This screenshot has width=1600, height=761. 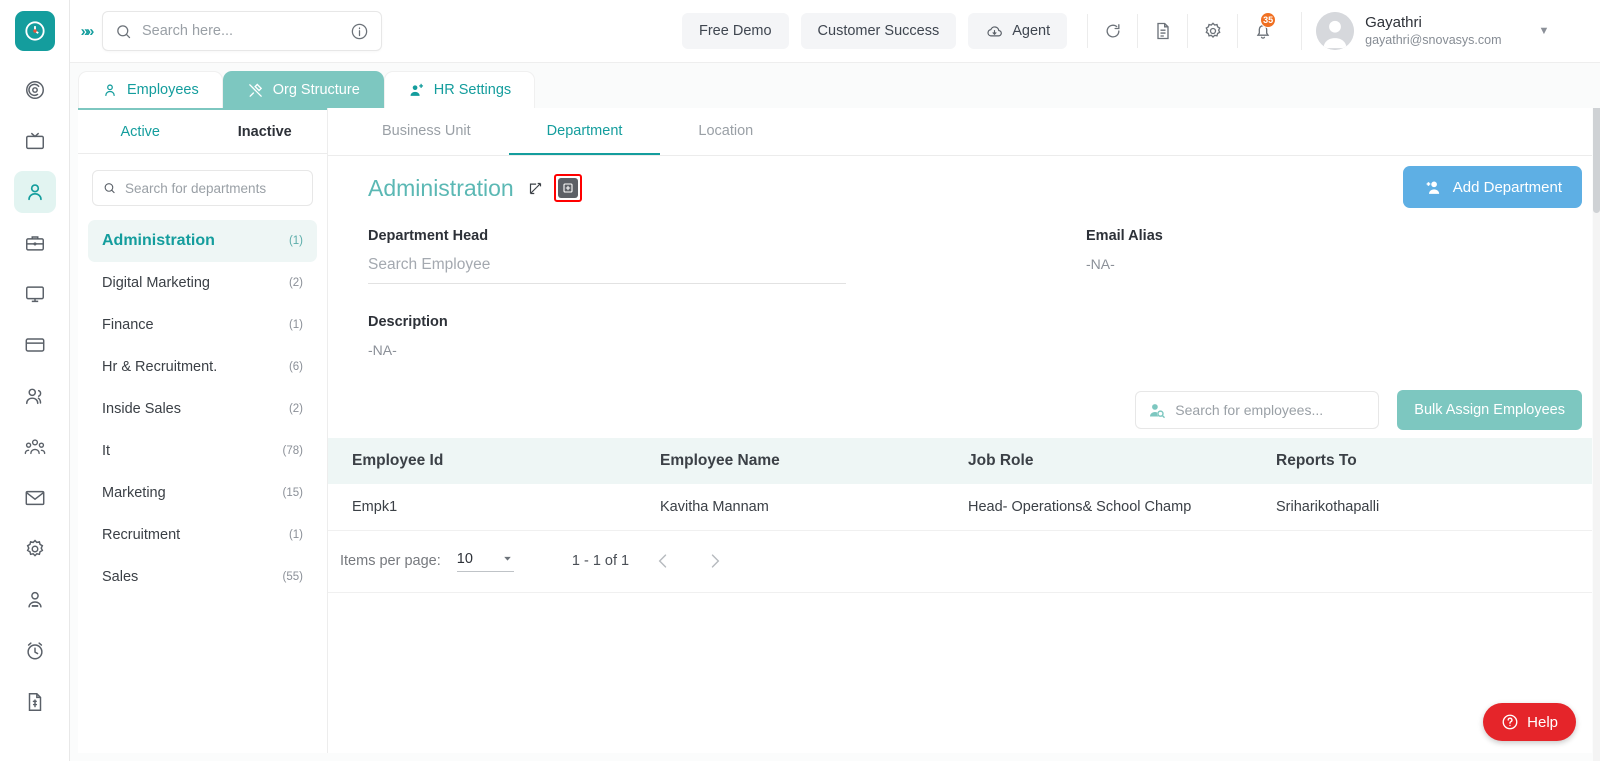 I want to click on rail-item-payments, so click(x=35, y=345).